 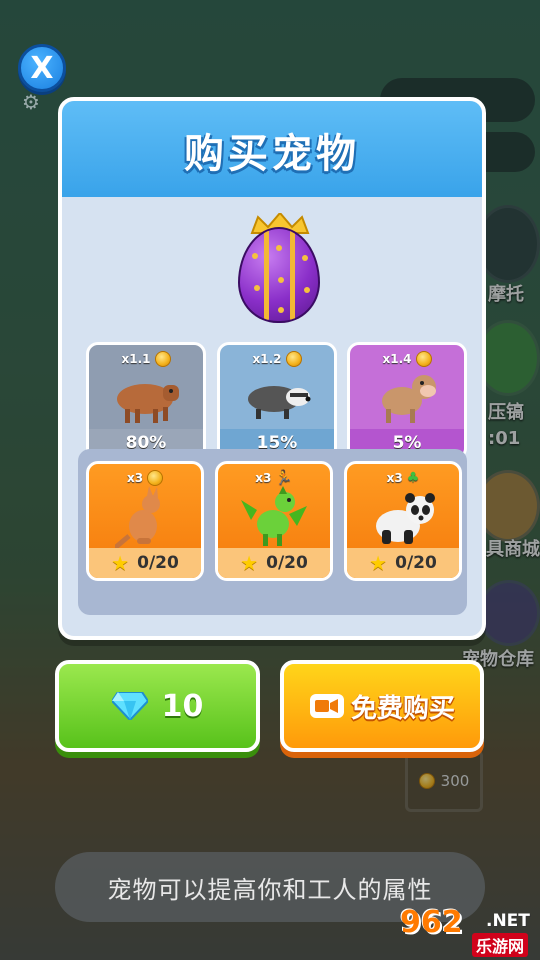 What do you see at coordinates (145, 478) in the screenshot?
I see `pet-multiplier: x3` at bounding box center [145, 478].